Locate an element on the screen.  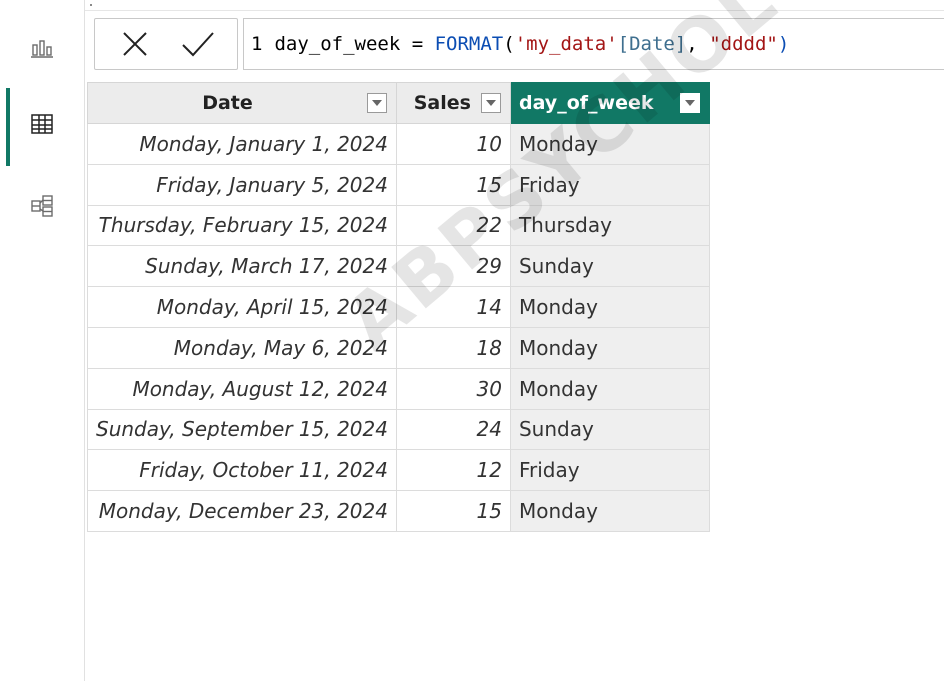
column-header-date: Date is located at coordinates (242, 103).